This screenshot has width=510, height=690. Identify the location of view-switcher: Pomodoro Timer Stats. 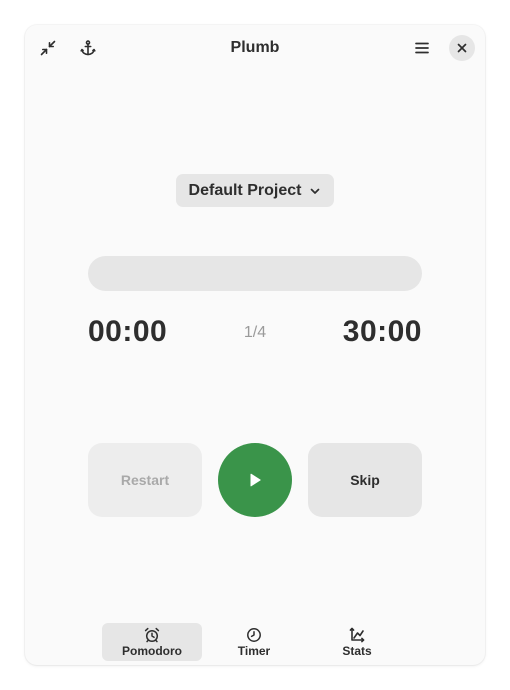
(255, 642).